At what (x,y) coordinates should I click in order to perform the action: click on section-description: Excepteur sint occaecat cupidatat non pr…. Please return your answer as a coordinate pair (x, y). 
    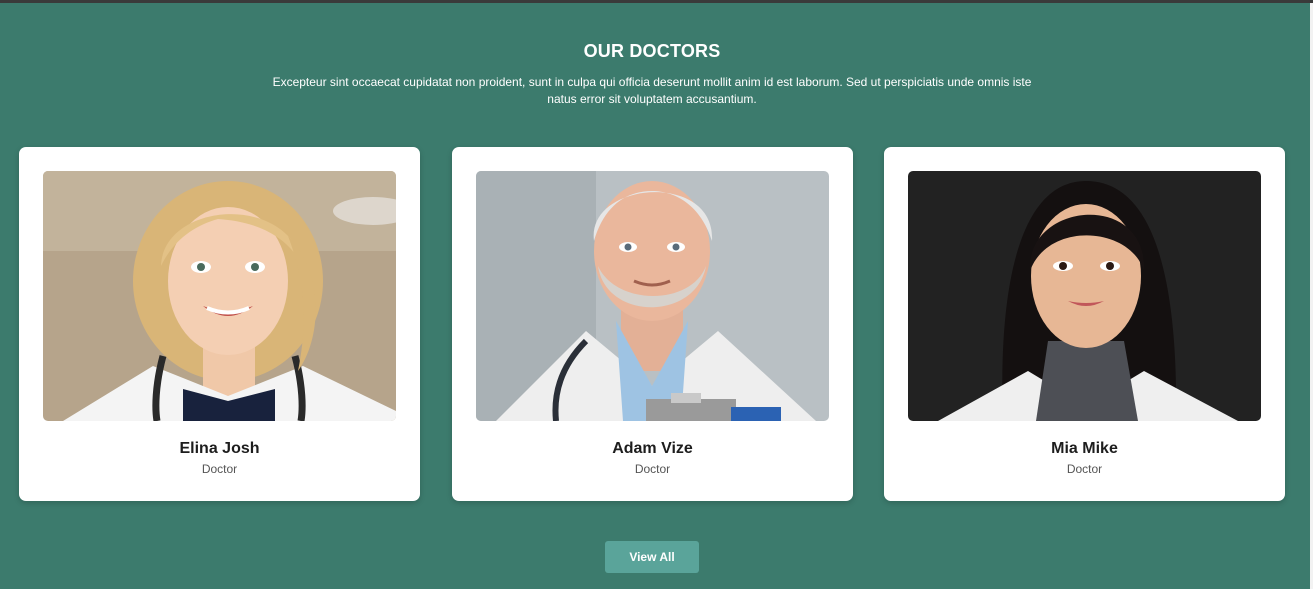
    Looking at the image, I should click on (652, 90).